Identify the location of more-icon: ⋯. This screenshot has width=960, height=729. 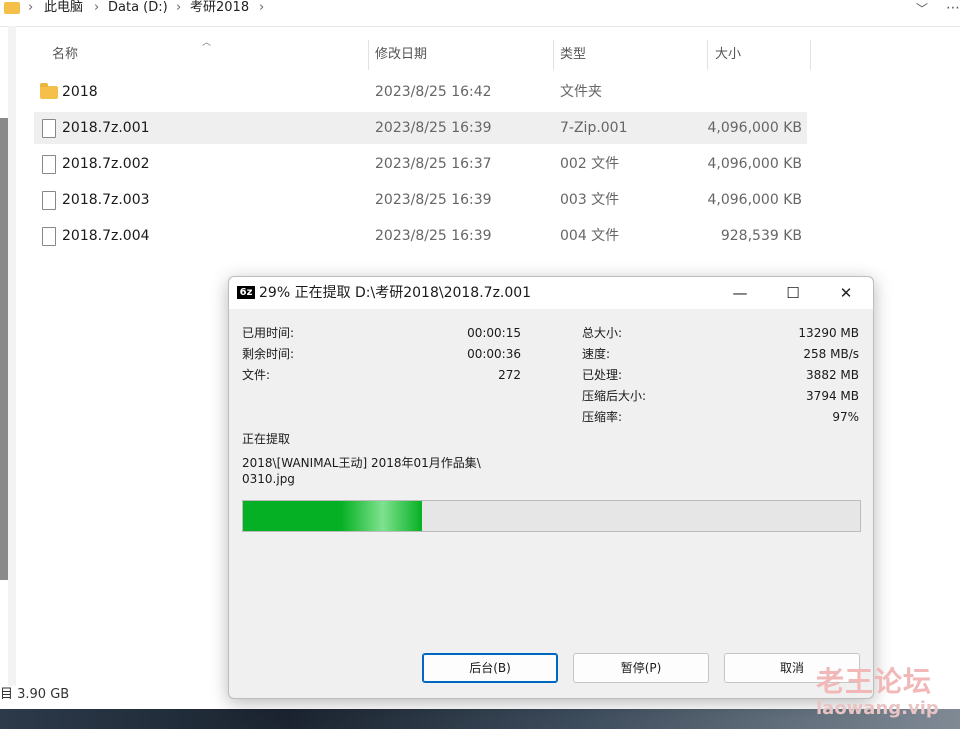
(953, 8).